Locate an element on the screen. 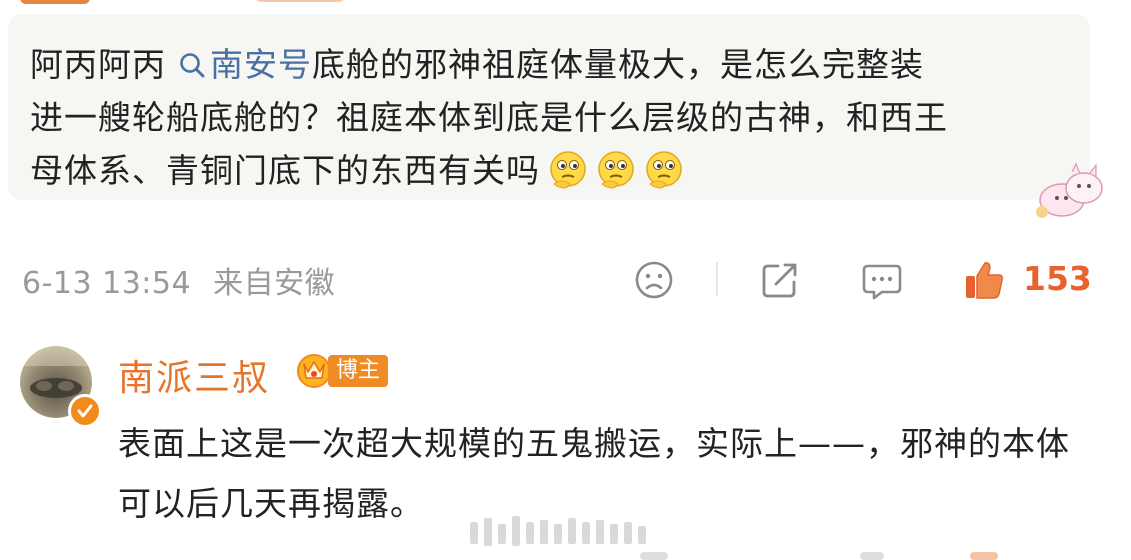 The image size is (1131, 560). timestamp: 6-13 13:54 is located at coordinates (107, 283).